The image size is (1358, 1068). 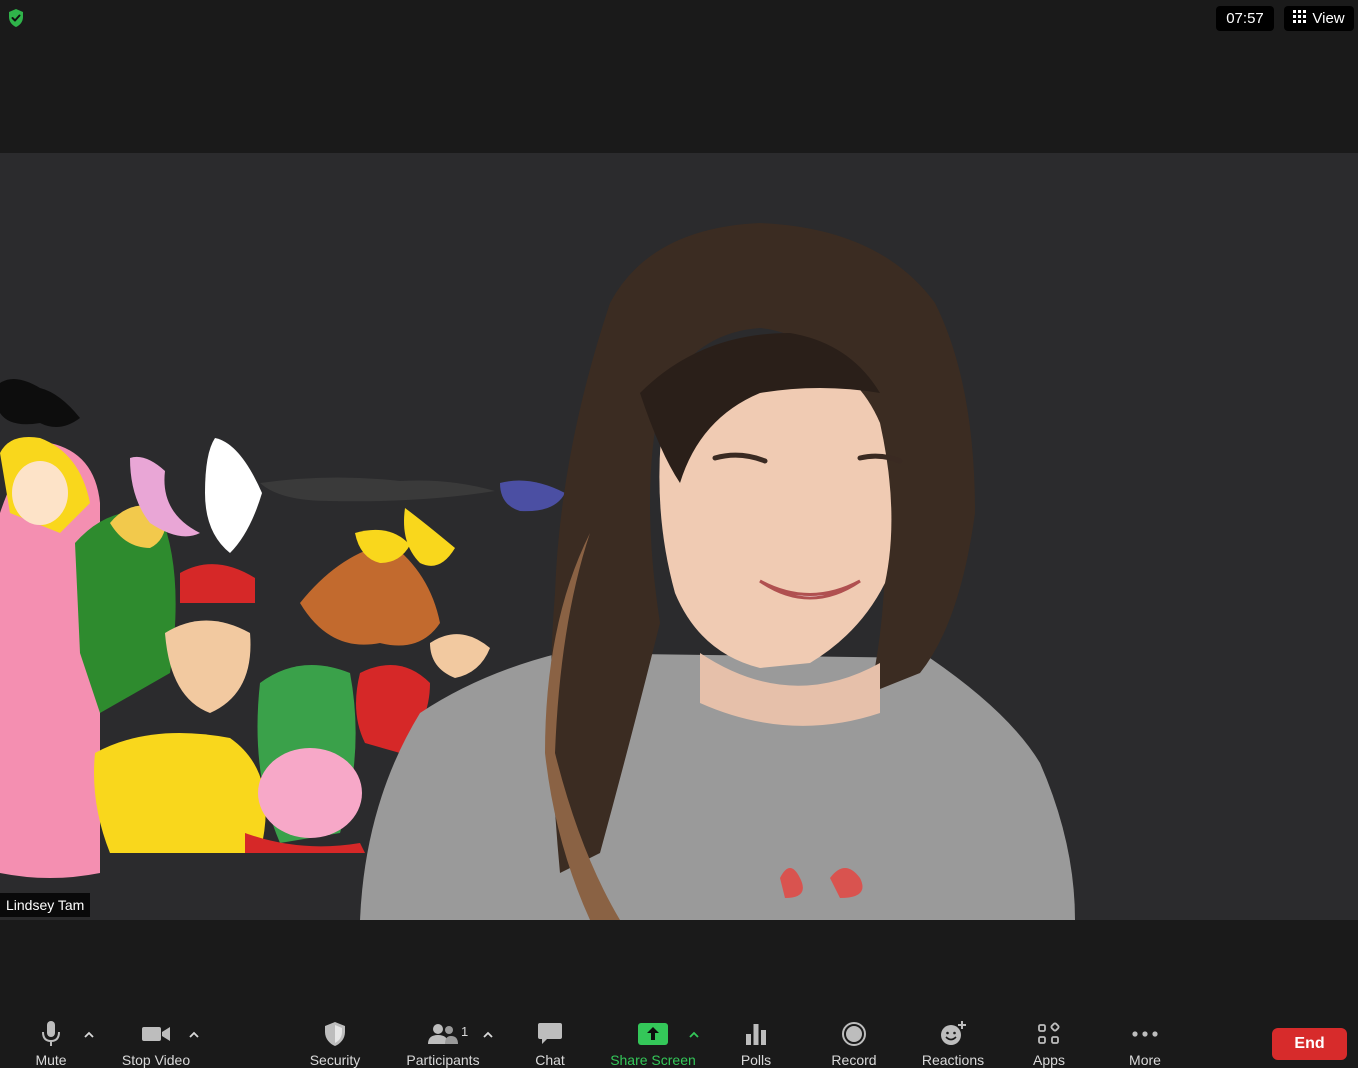 I want to click on more-label: More, so click(x=1145, y=1060).